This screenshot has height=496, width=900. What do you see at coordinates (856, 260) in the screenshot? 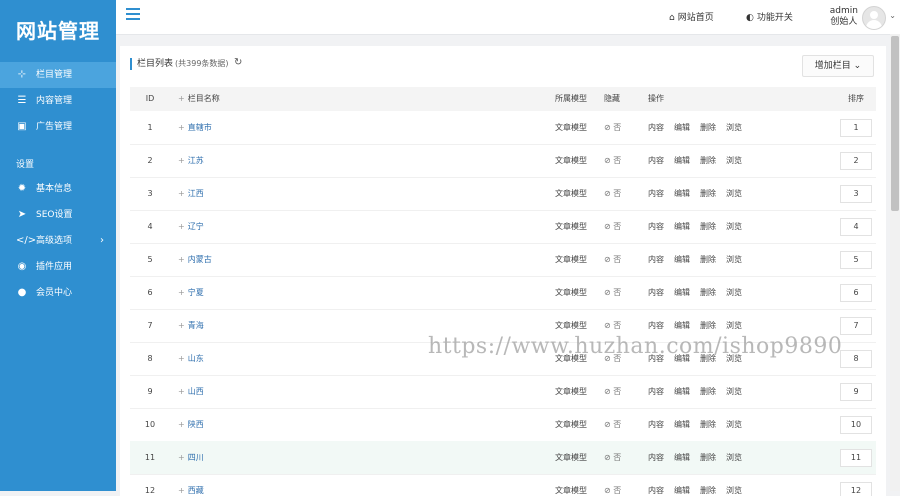
I see `sort-input: 5` at bounding box center [856, 260].